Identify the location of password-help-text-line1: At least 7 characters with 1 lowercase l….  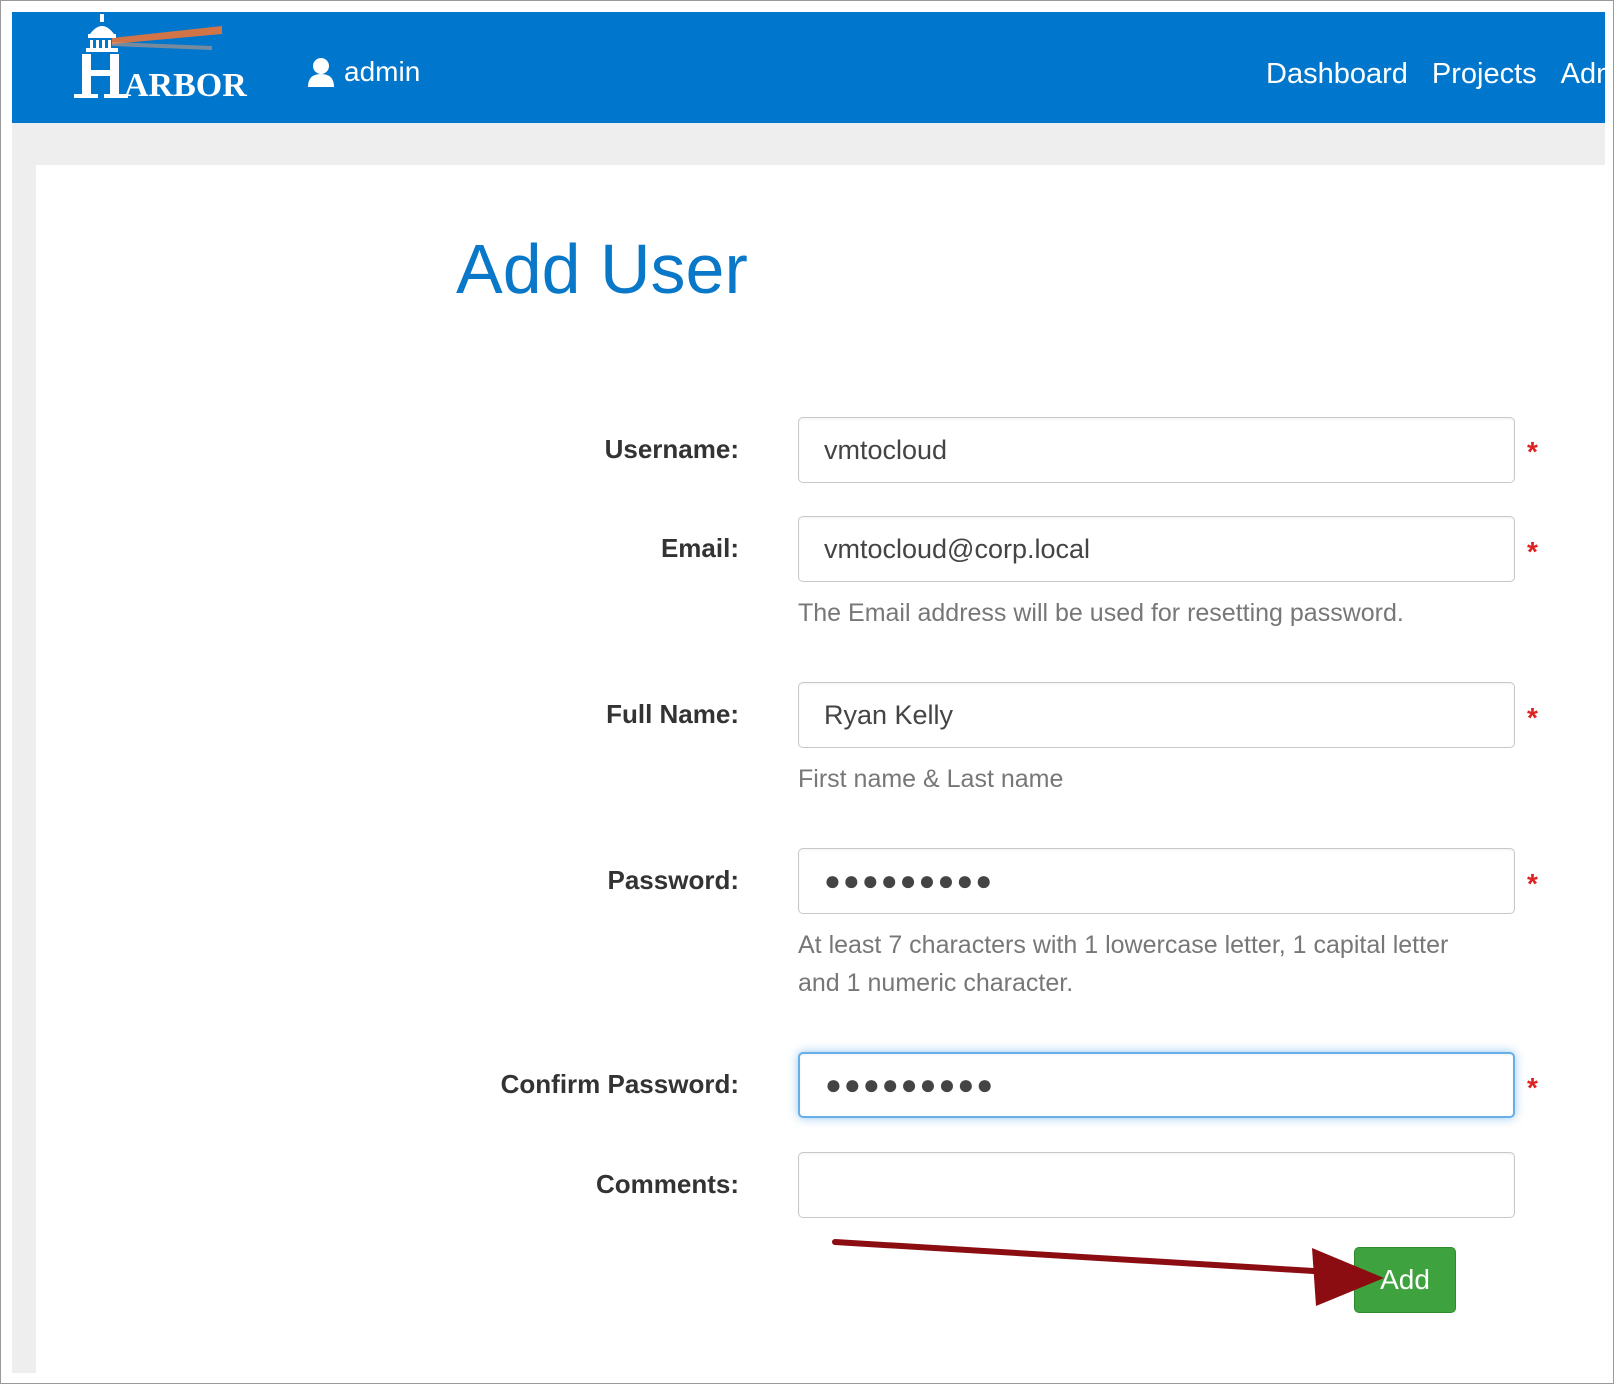
(1123, 945).